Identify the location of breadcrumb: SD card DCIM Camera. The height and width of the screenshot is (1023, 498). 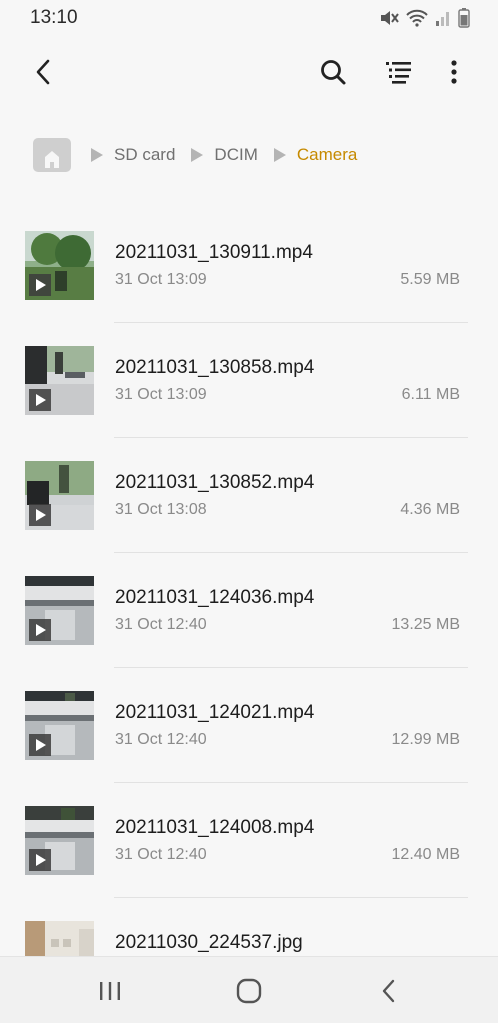
(195, 155).